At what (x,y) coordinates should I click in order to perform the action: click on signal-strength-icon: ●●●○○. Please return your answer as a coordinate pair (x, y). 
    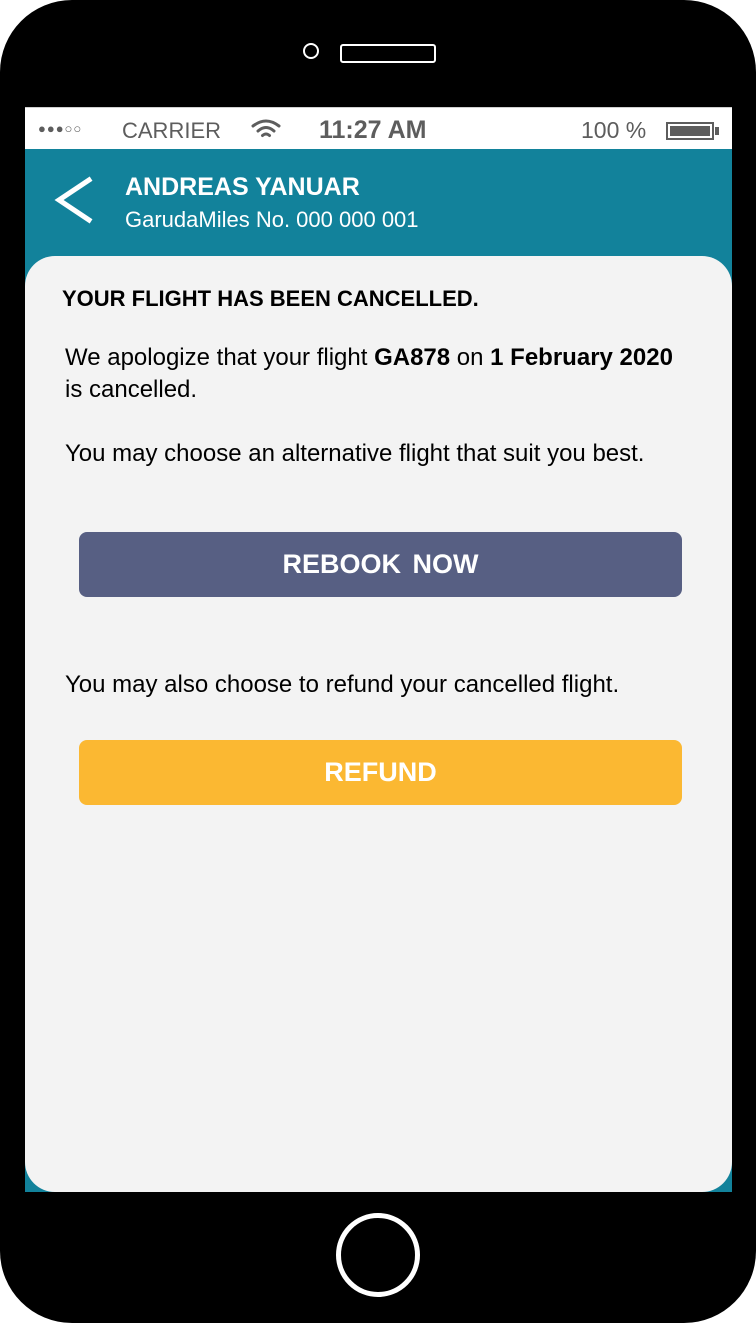
    Looking at the image, I should click on (60, 128).